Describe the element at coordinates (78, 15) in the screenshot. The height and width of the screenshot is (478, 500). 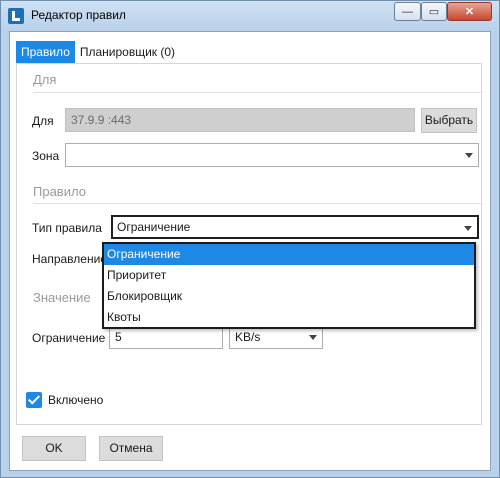
I see `window-title: Редактор правил` at that location.